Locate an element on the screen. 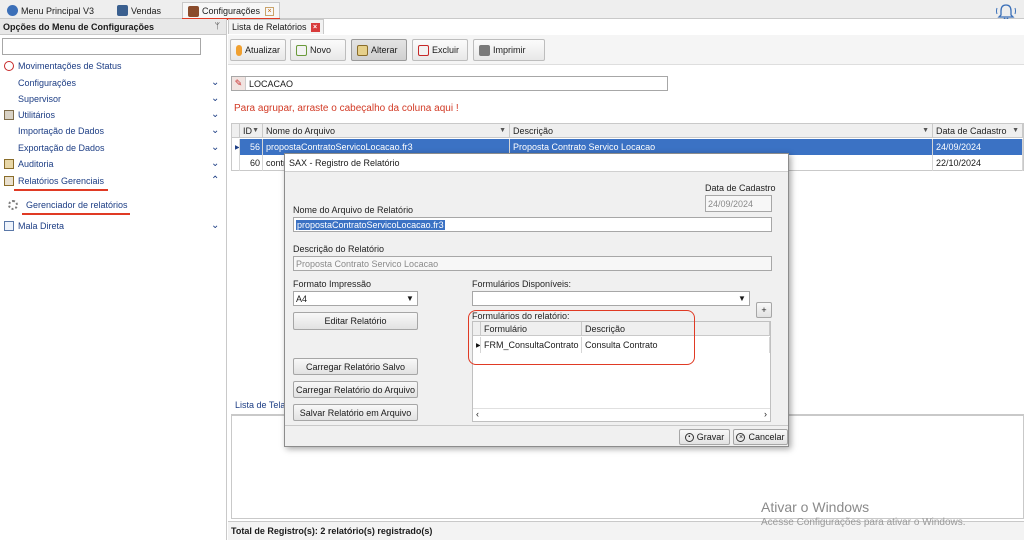 Image resolution: width=1024 pixels, height=540 pixels. dialog-title: SAX - Registro de Relatório is located at coordinates (536, 163).